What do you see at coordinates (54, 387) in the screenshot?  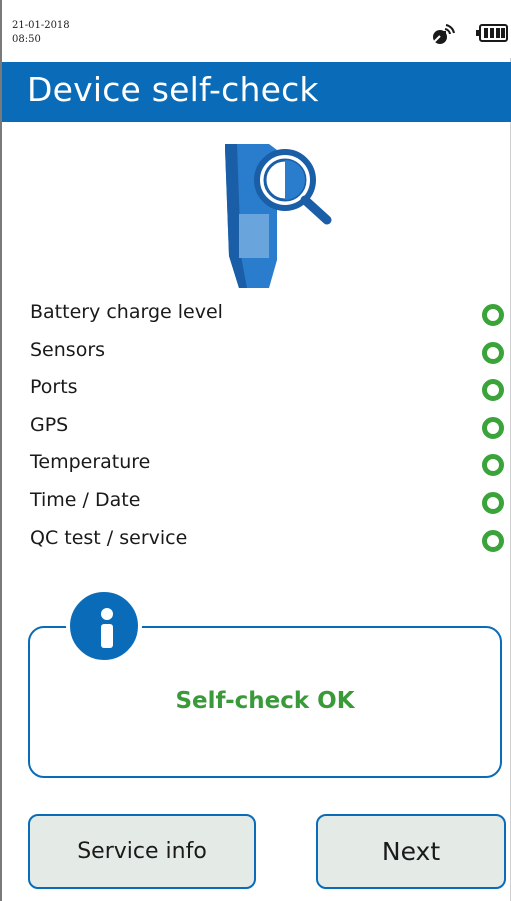 I see `check-label: Ports` at bounding box center [54, 387].